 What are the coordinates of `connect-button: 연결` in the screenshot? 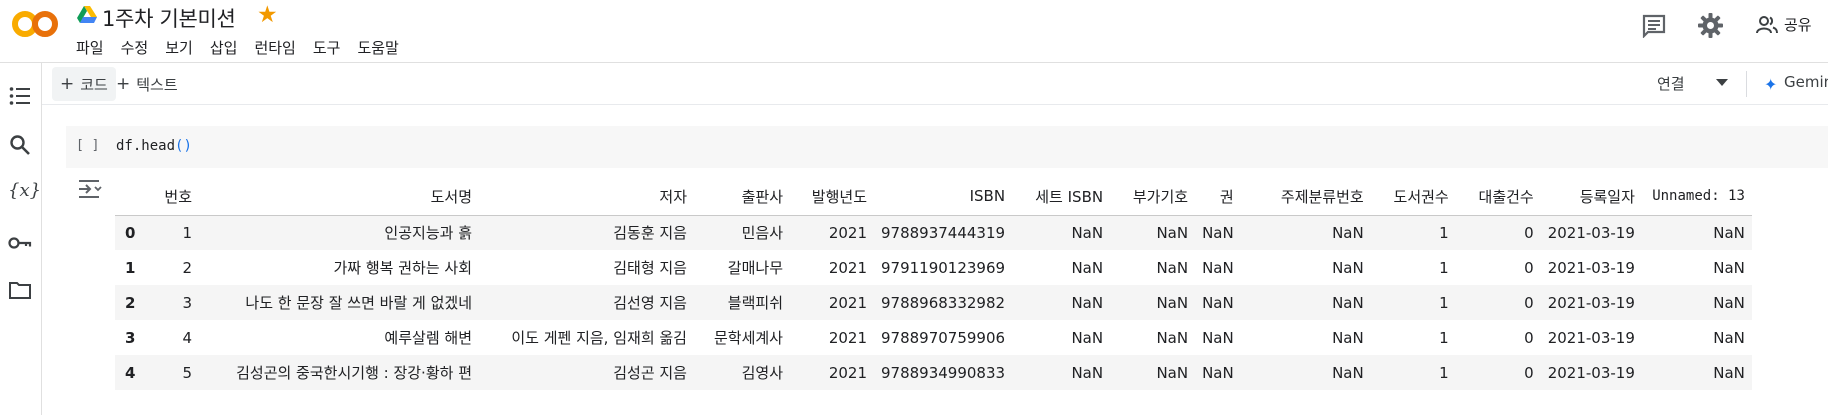 It's located at (1671, 83).